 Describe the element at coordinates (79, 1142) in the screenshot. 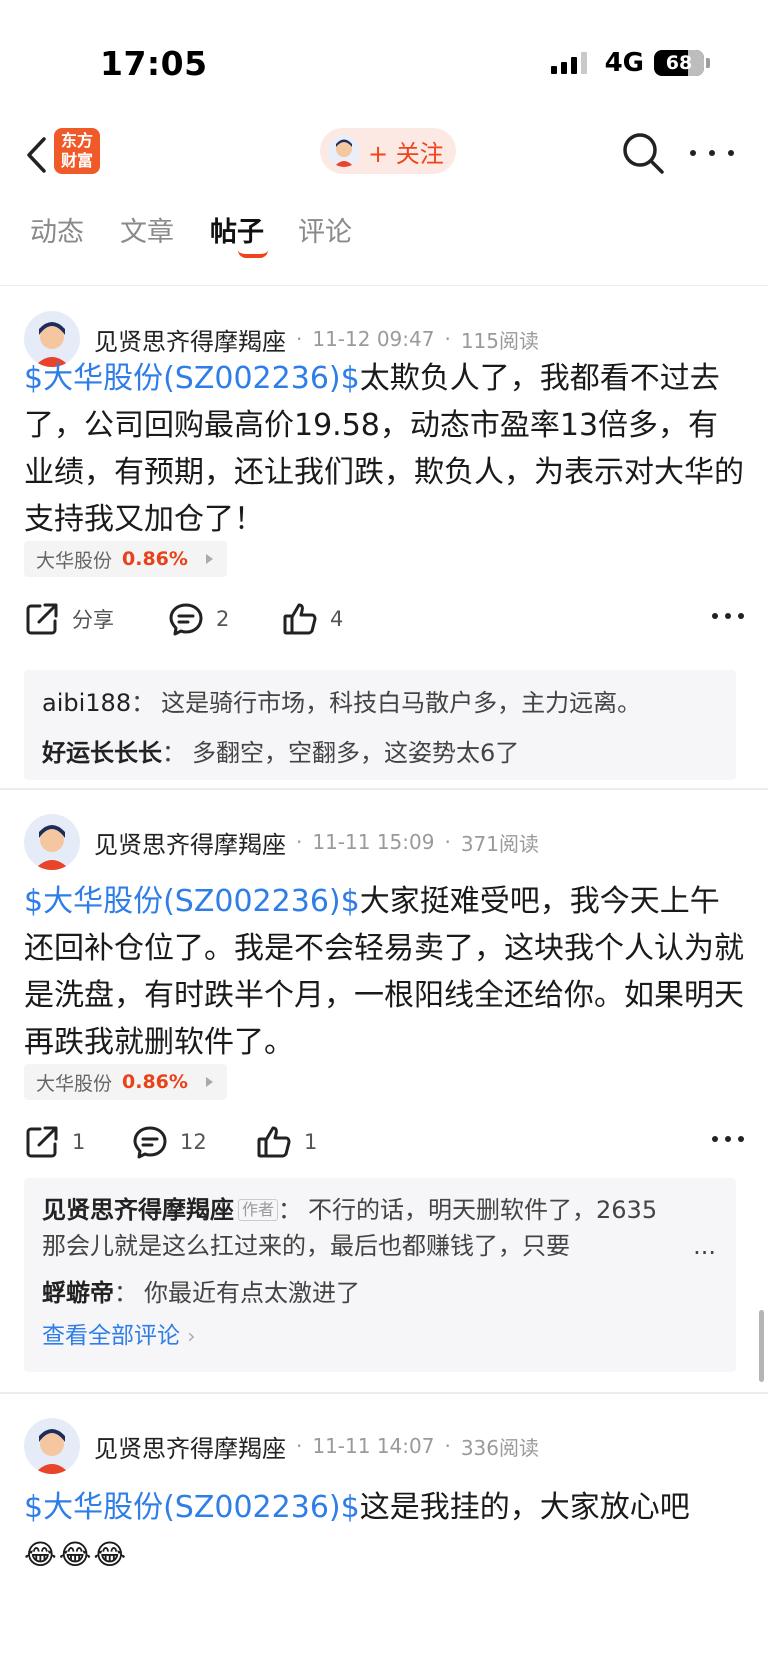

I see `share-count: 1` at that location.